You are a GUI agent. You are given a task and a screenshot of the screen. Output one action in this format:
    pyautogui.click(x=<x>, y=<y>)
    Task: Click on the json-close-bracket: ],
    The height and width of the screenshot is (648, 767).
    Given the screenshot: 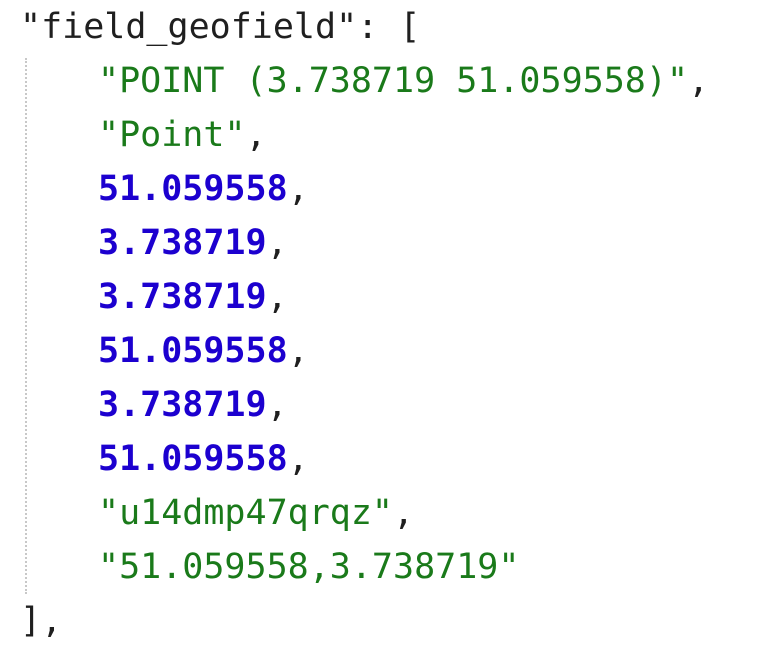 What is the action you would take?
    pyautogui.click(x=41, y=621)
    